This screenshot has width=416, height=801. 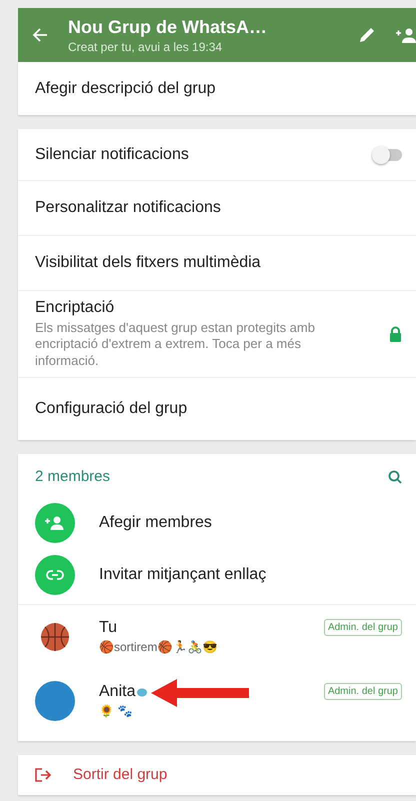 I want to click on search-icon, so click(x=395, y=477).